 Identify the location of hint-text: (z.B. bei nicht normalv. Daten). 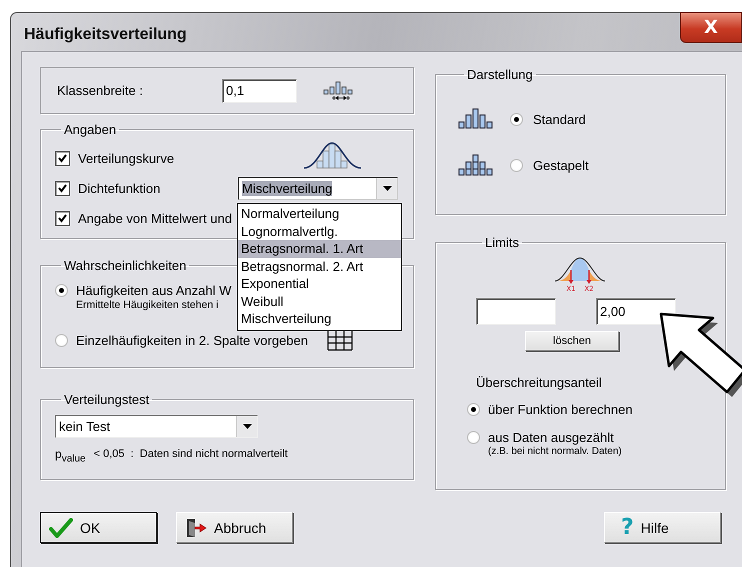
(555, 451).